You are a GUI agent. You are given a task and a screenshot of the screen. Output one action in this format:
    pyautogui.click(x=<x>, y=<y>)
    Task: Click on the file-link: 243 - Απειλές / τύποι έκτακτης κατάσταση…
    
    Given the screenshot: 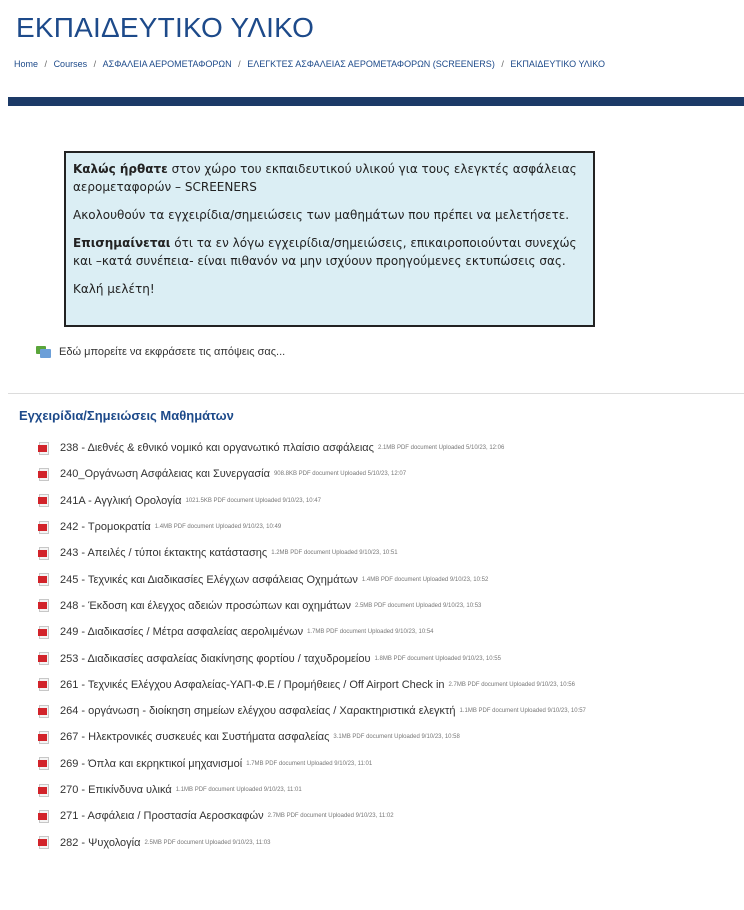 What is the action you would take?
    pyautogui.click(x=163, y=553)
    